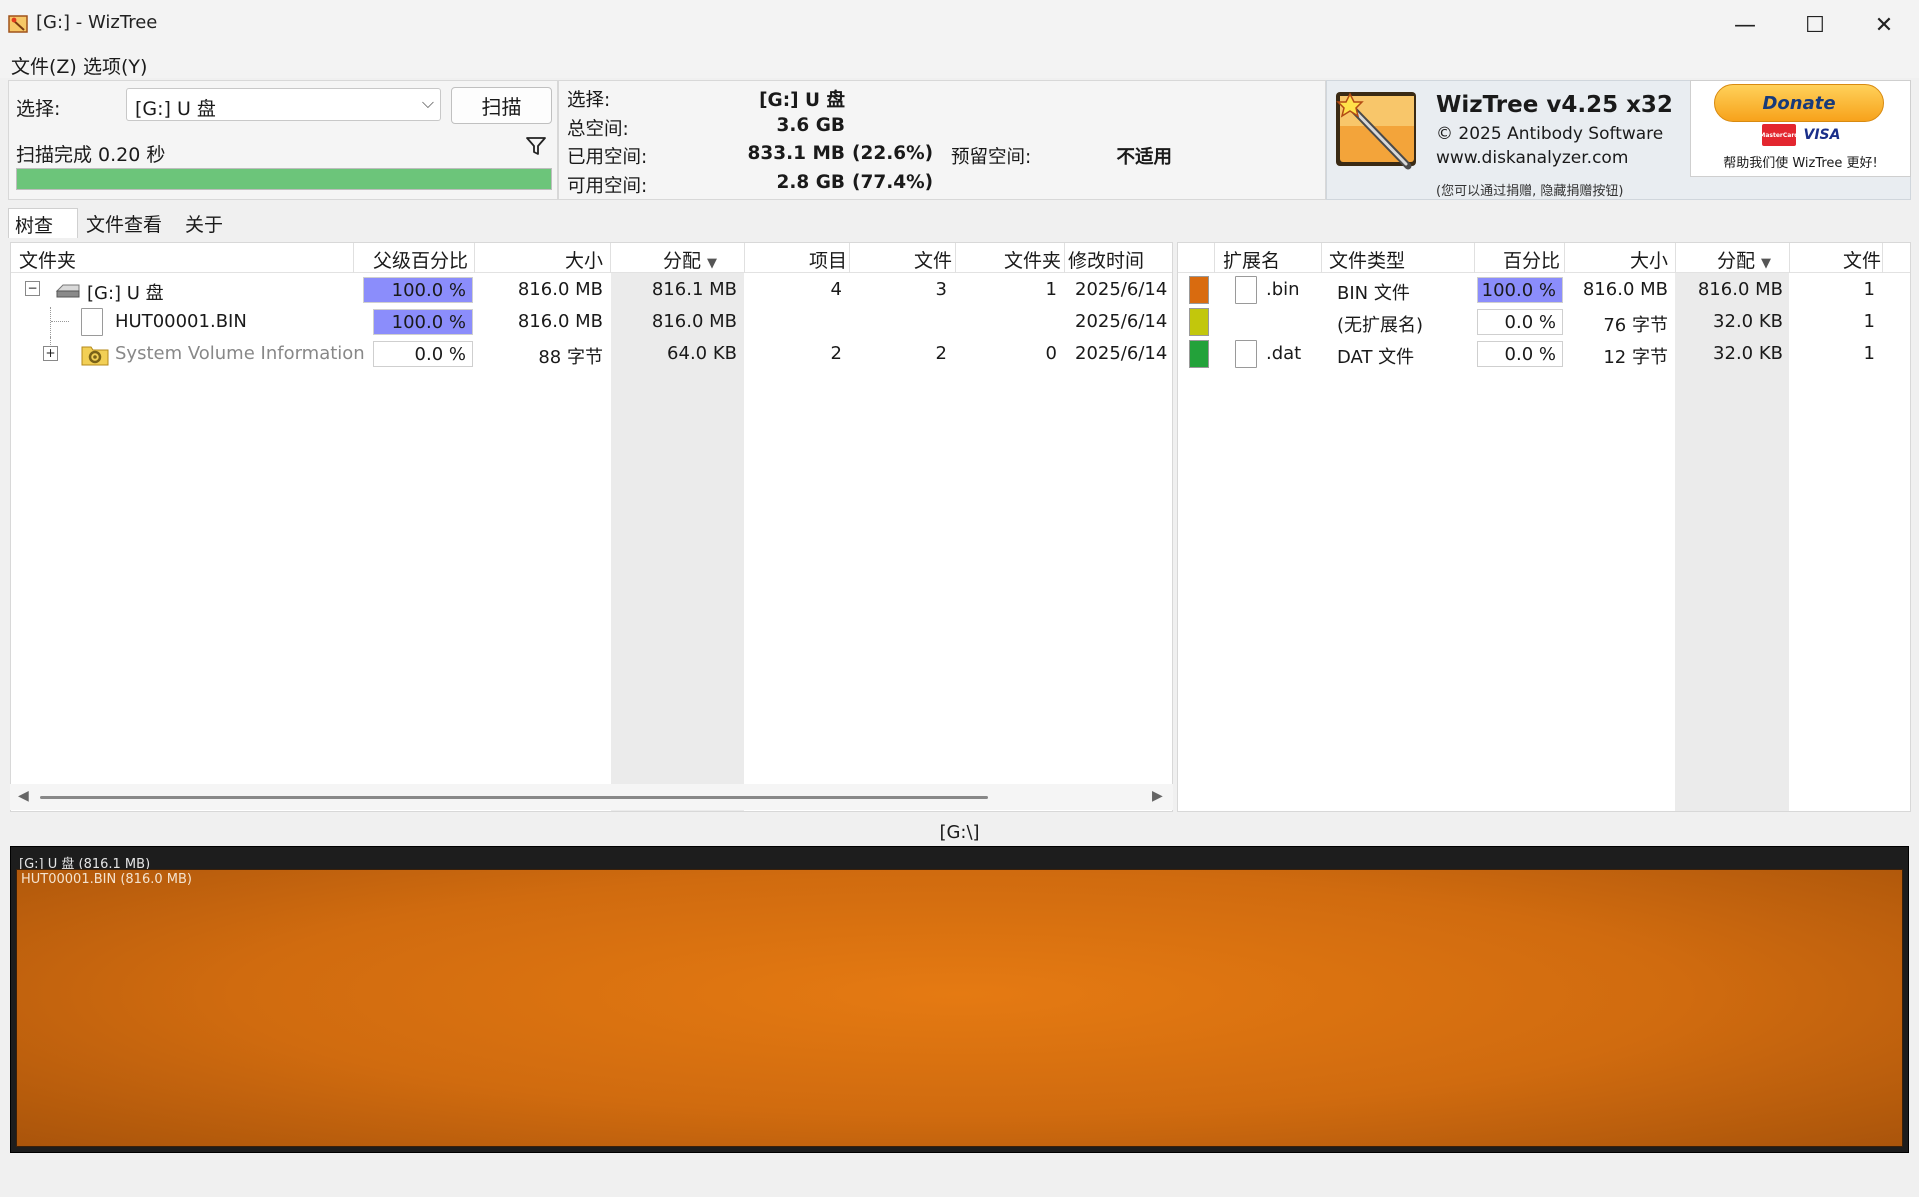 The image size is (1919, 1197). Describe the element at coordinates (1051, 289) in the screenshot. I see `folders-cell: 1` at that location.